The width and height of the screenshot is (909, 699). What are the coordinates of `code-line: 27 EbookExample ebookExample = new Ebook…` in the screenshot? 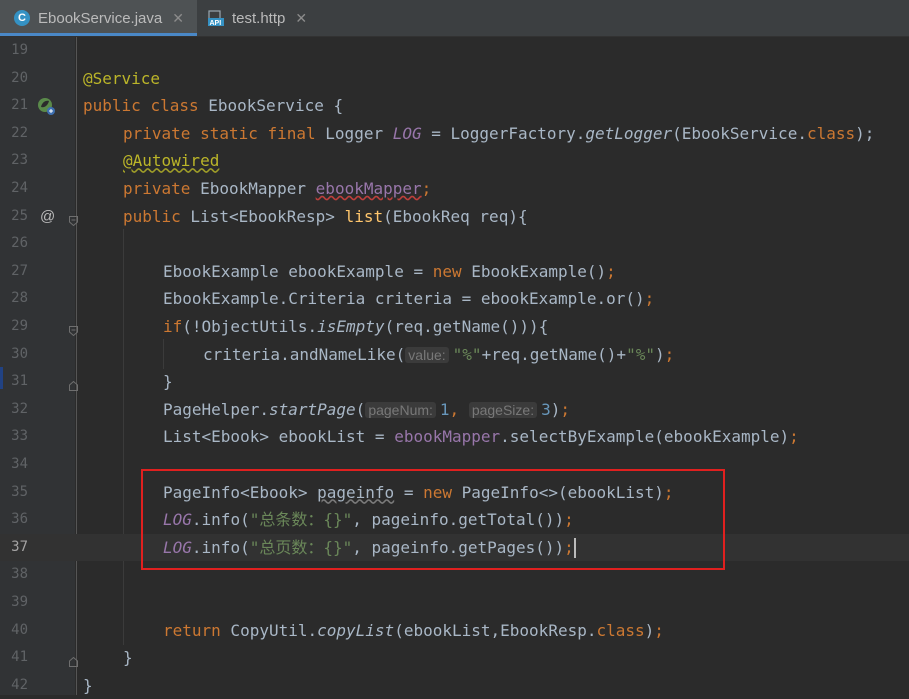 It's located at (454, 272).